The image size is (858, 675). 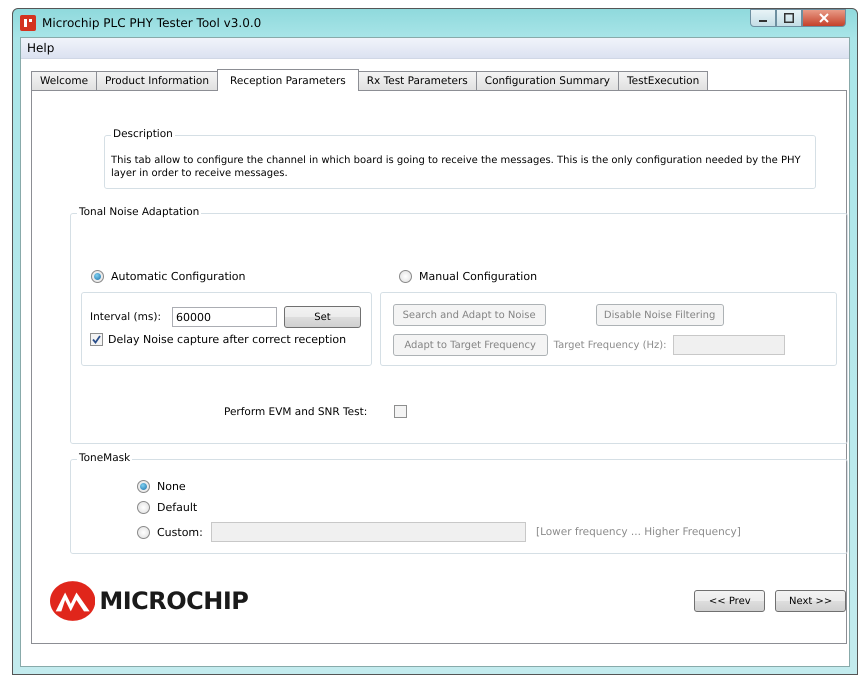 I want to click on menu-item: Help, so click(x=40, y=48).